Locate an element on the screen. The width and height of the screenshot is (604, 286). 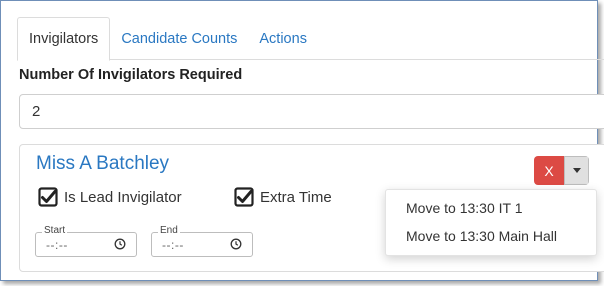
lead-invigilator-checkbox: Is Lead Invigilator is located at coordinates (110, 197).